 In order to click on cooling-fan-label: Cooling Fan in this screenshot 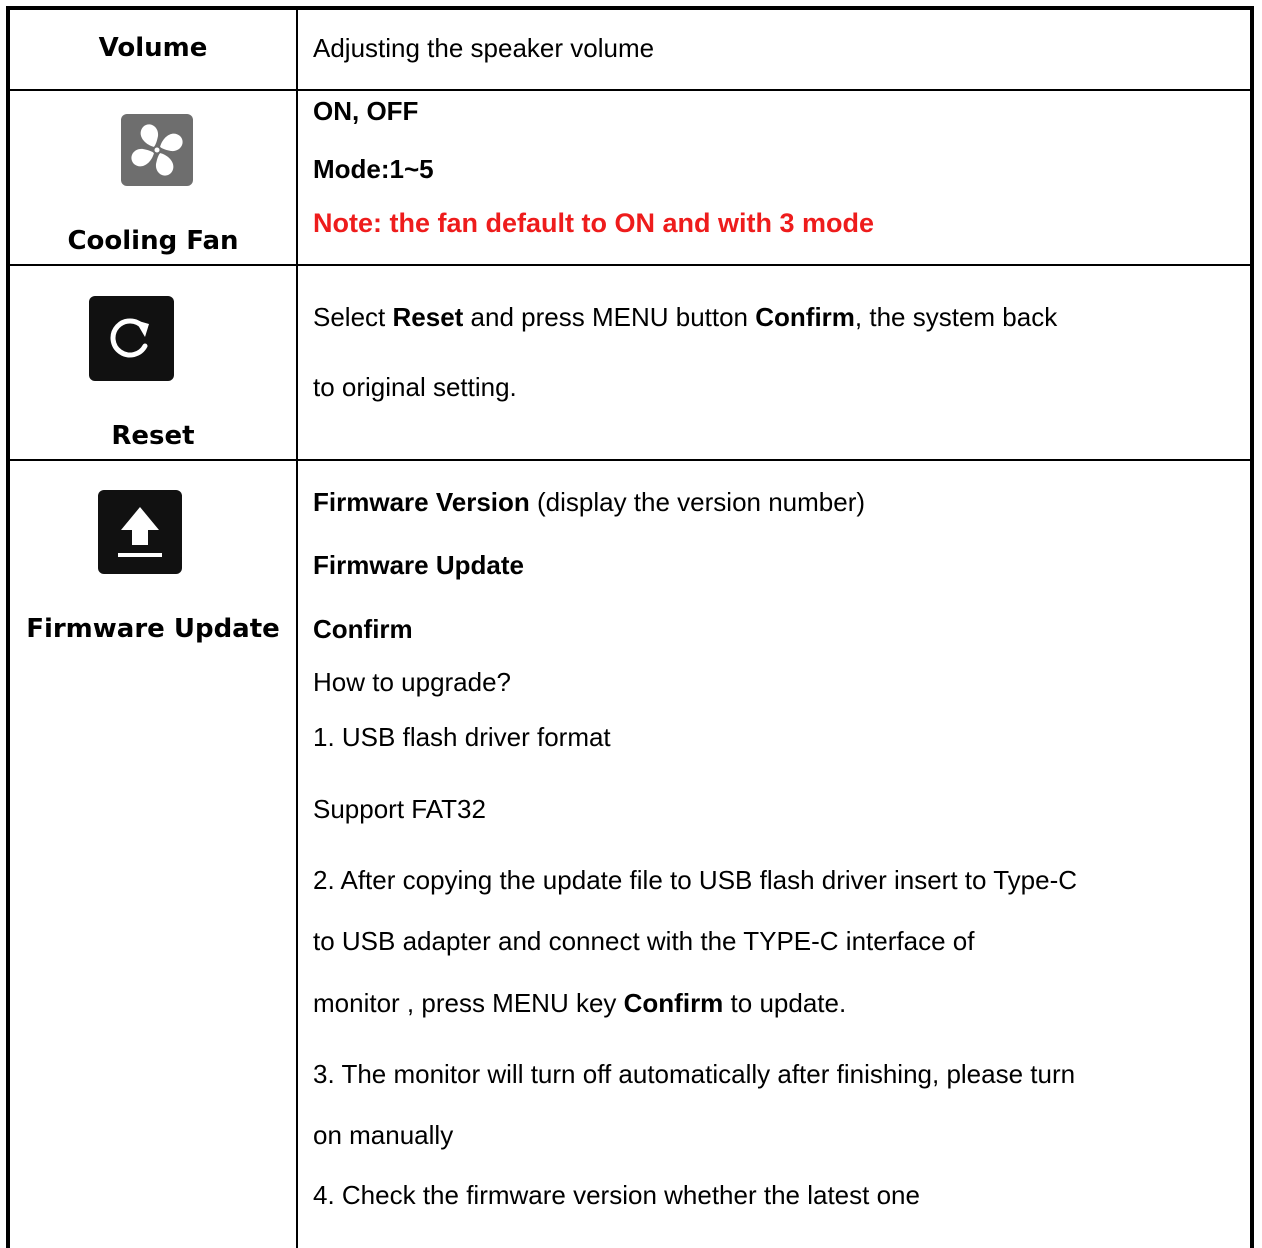, I will do `click(153, 241)`.